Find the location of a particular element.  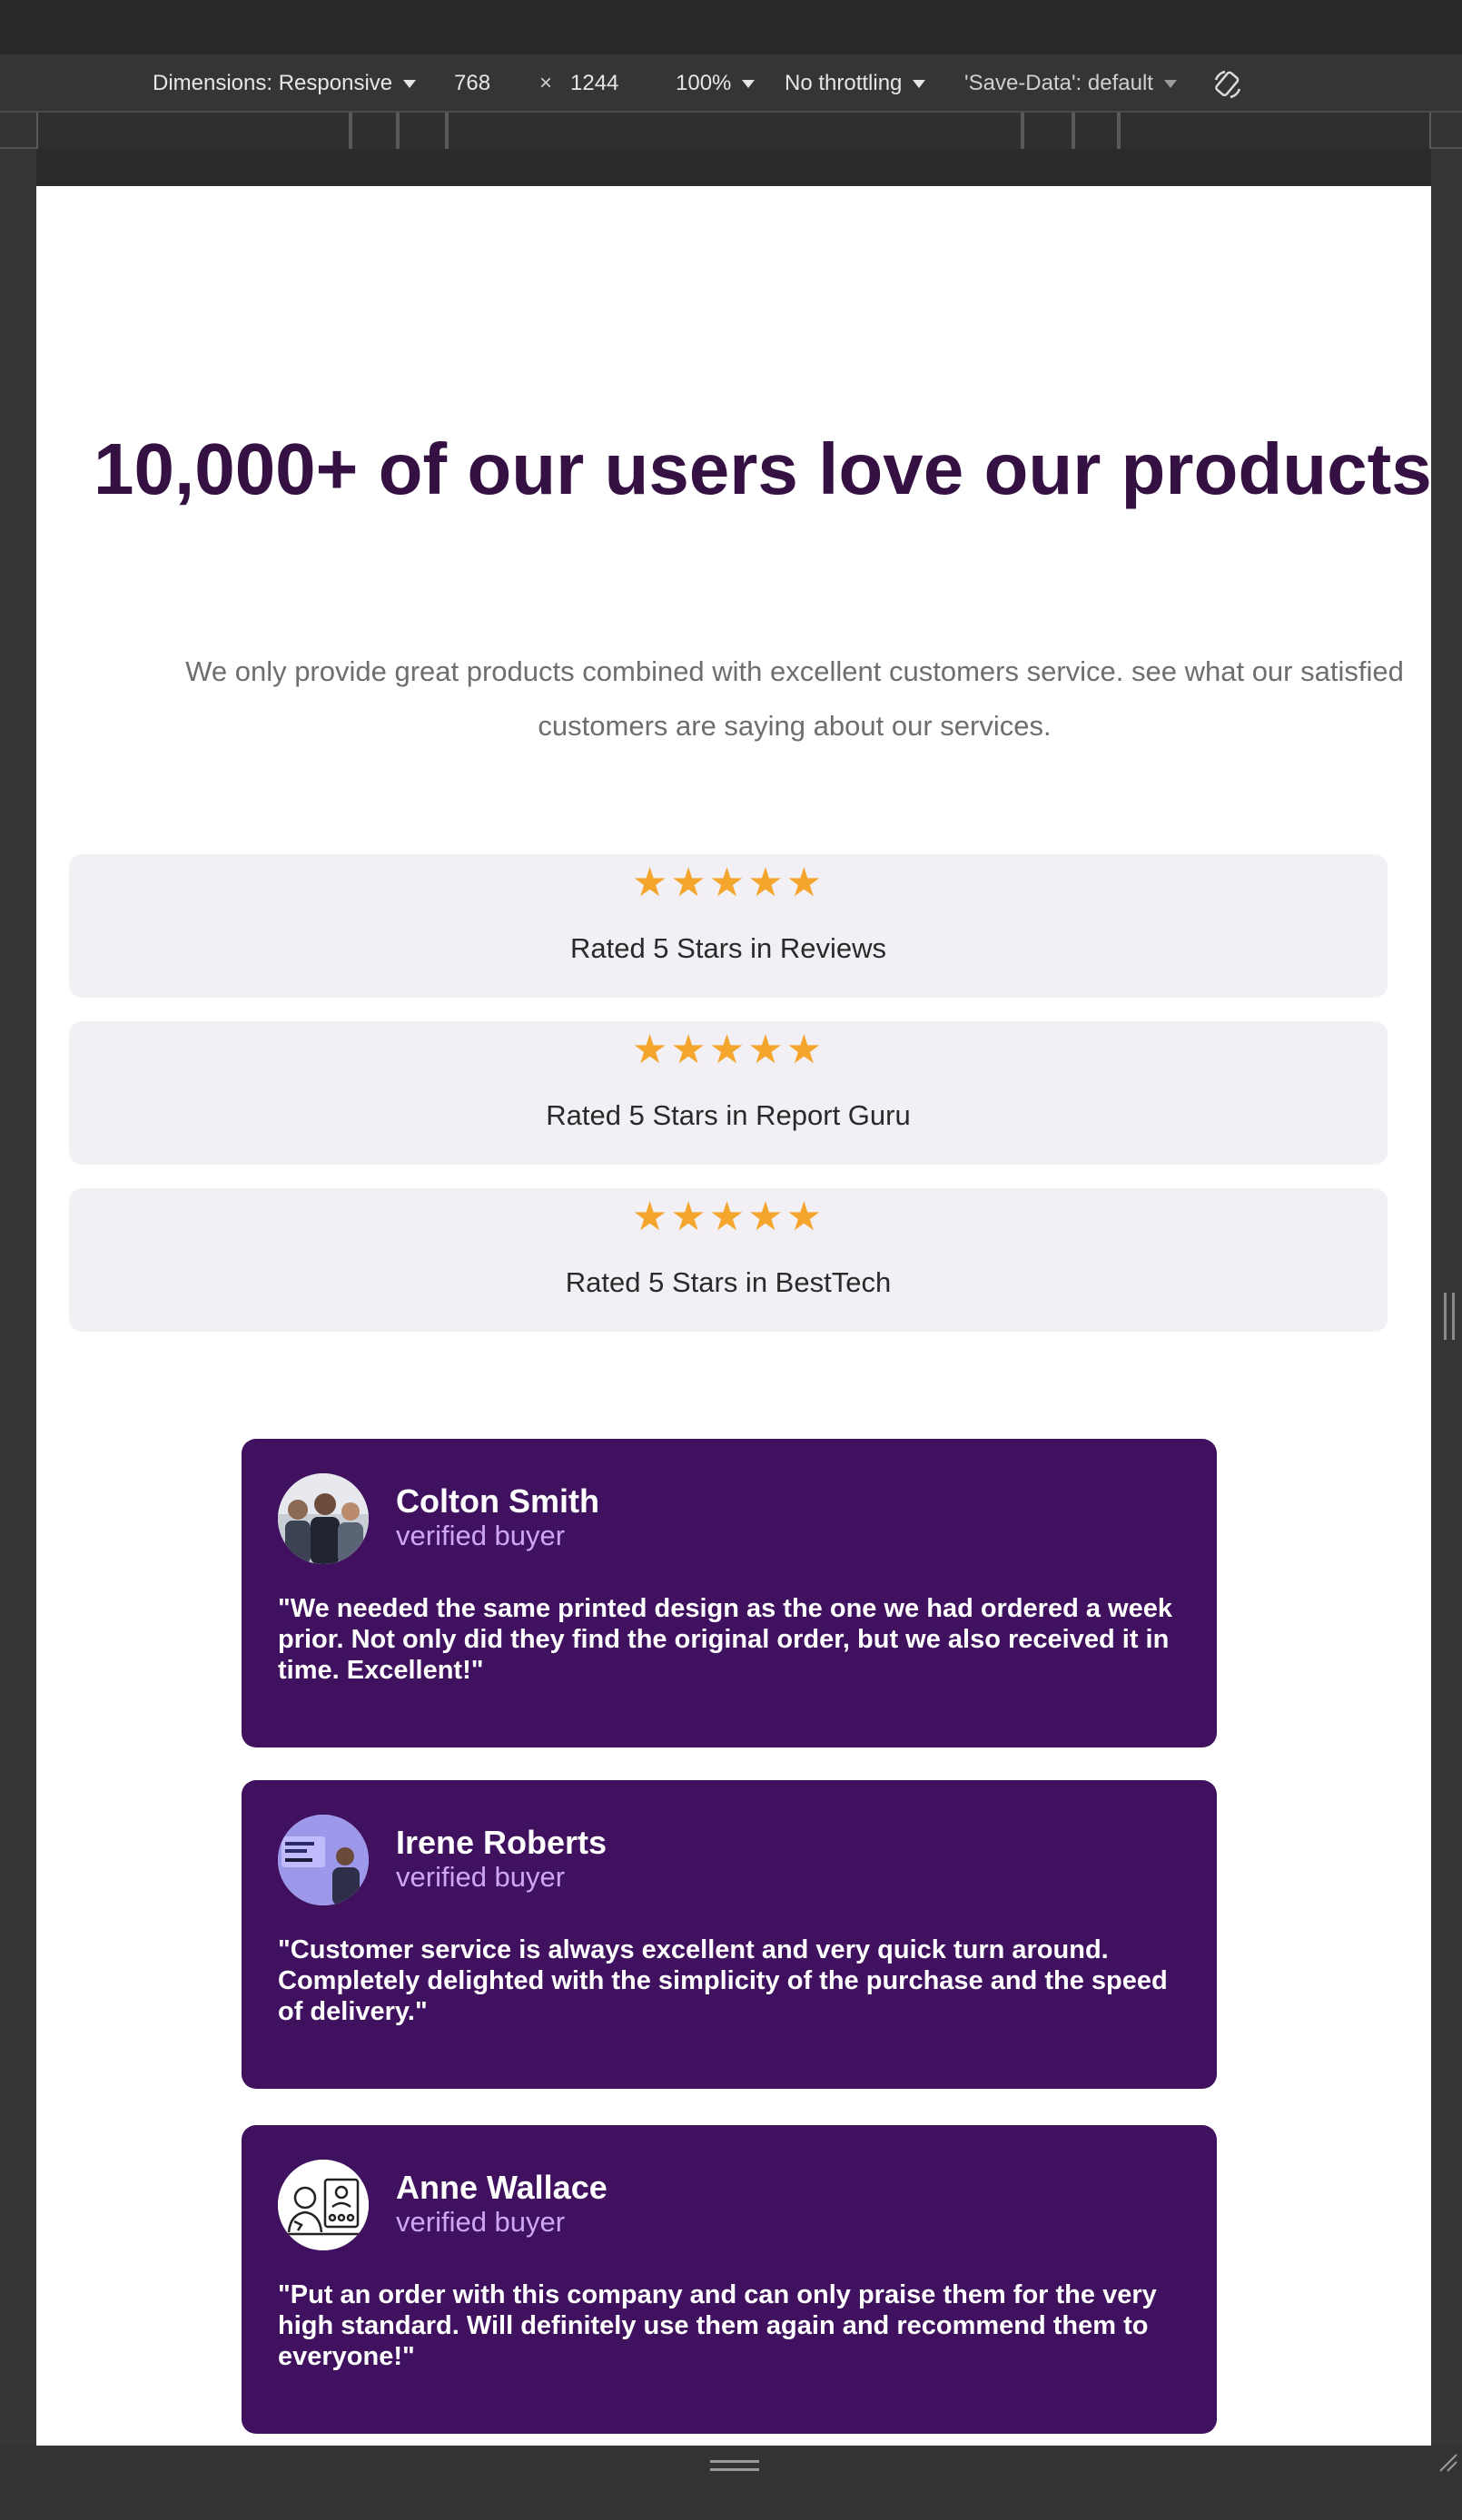

reviewer-name: Colton Smith is located at coordinates (497, 1501).